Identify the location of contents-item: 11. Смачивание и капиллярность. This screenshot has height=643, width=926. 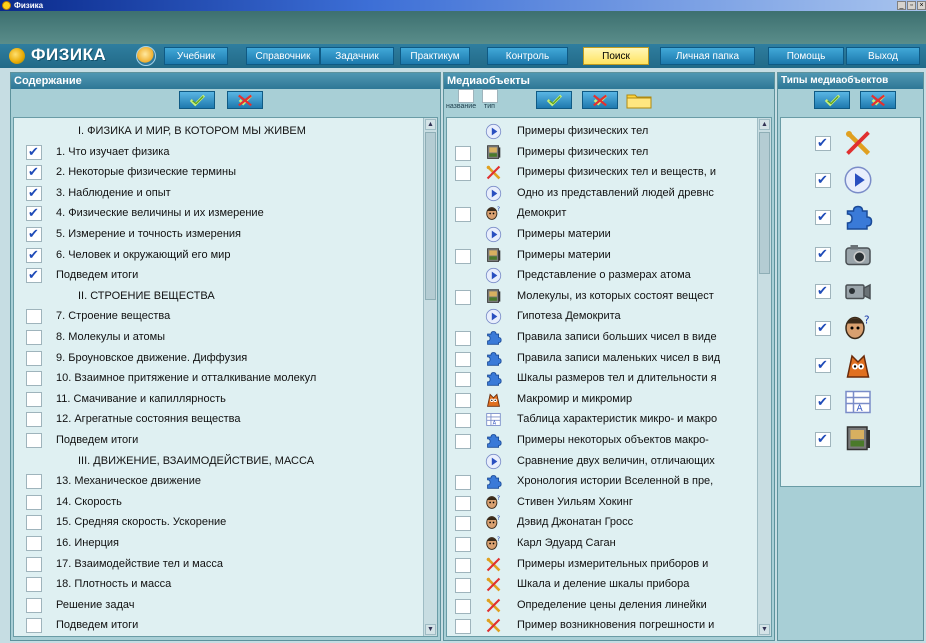
(218, 400).